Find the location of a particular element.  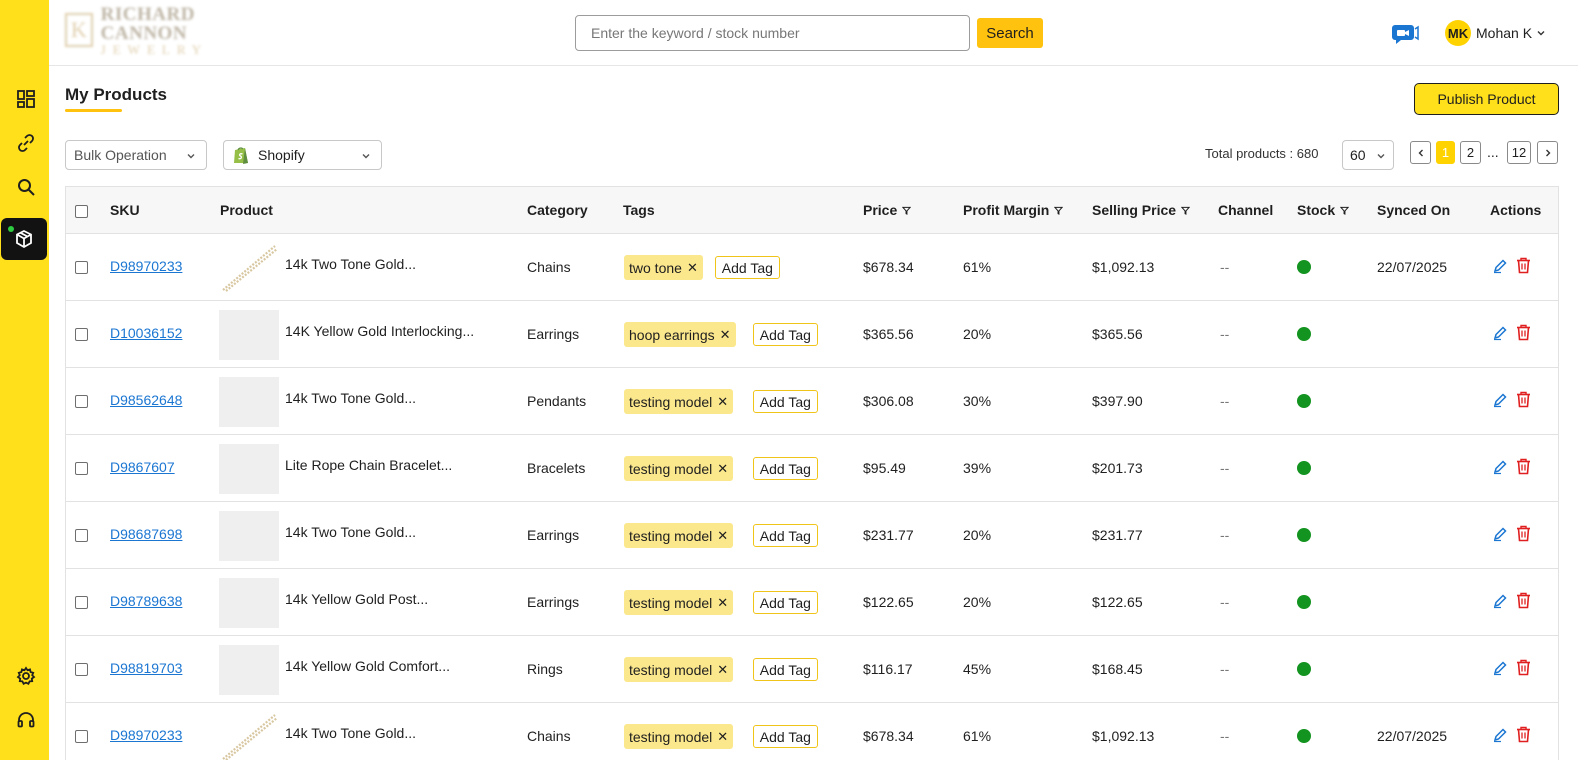

header-sku: SKU is located at coordinates (125, 210).